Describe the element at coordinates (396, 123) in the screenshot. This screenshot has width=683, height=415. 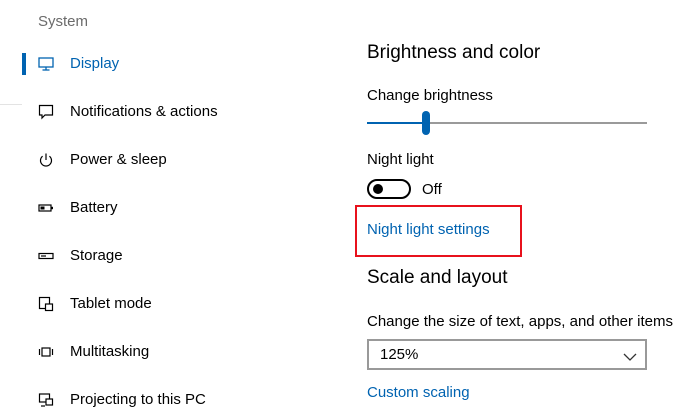
I see `slider-fill` at that location.